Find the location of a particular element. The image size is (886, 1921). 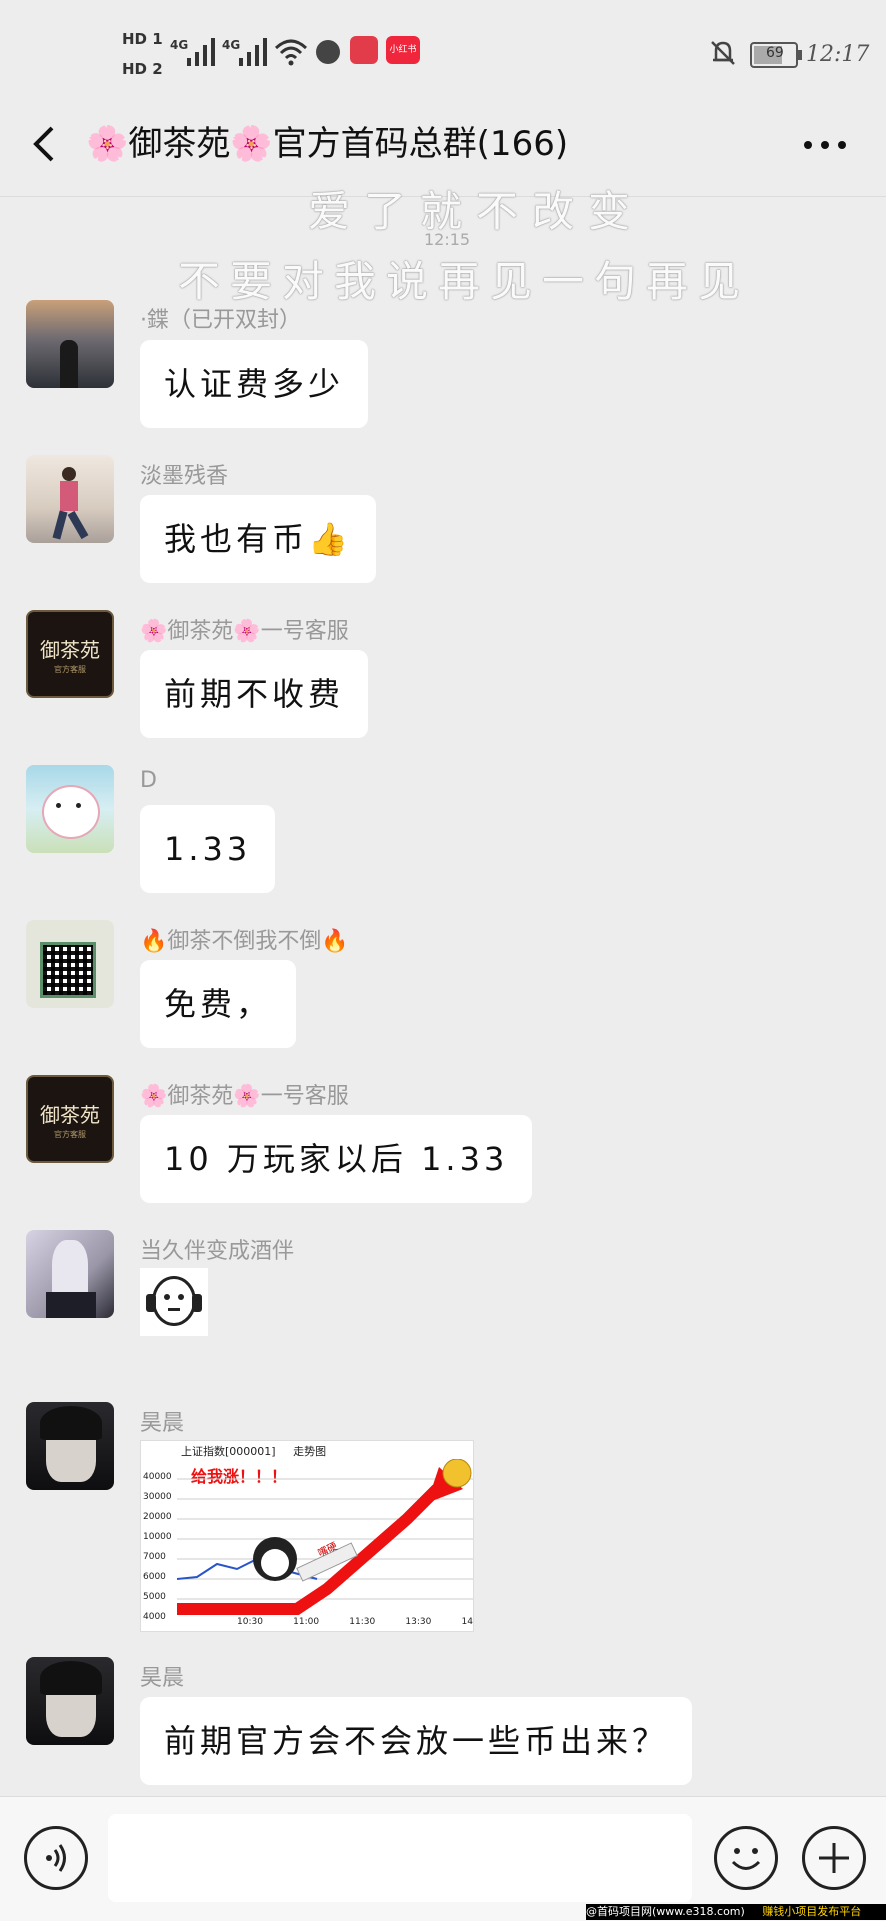

battery-icon: 69 is located at coordinates (776, 55).